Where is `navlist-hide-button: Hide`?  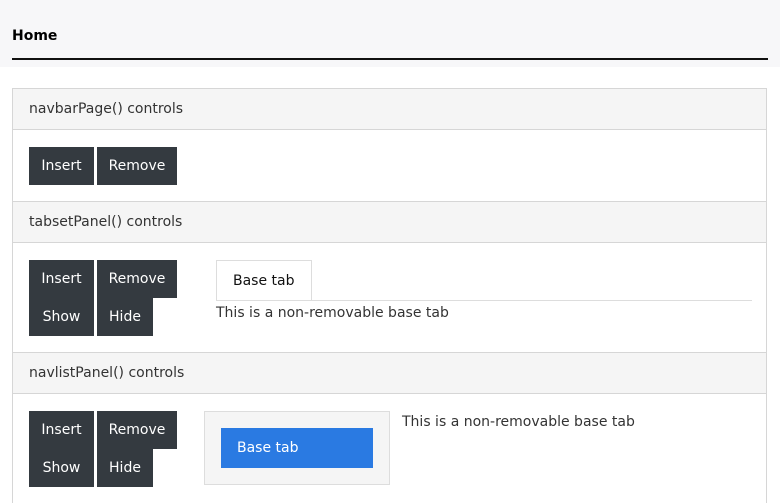 navlist-hide-button: Hide is located at coordinates (125, 468).